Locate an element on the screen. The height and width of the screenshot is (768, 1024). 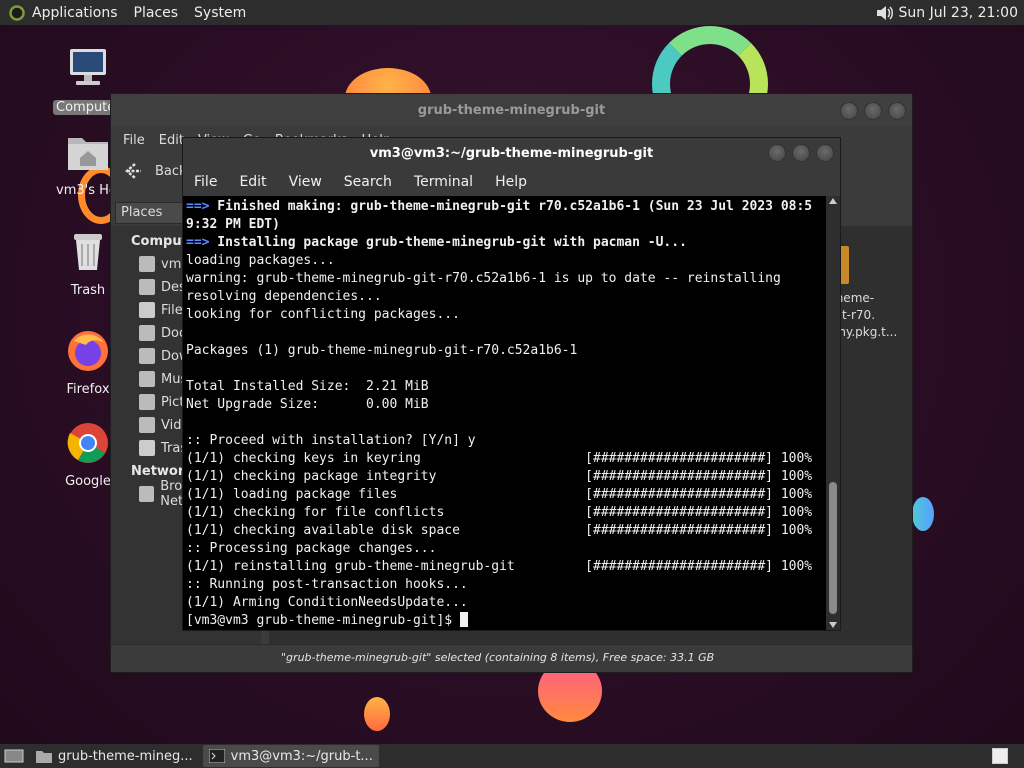
folder-icon is located at coordinates (44, 757).